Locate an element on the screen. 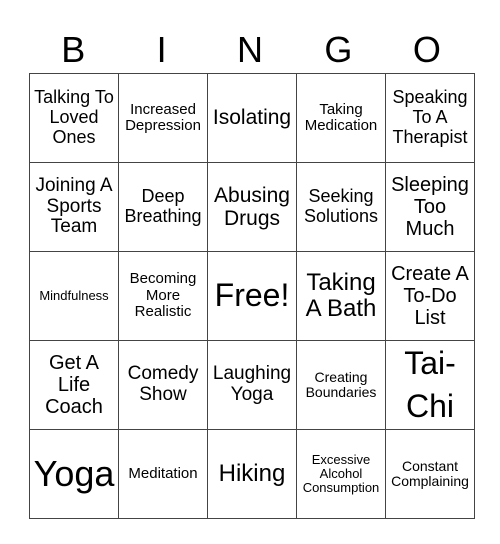 The width and height of the screenshot is (500, 544). cell-text: Tai-Chi is located at coordinates (430, 384).